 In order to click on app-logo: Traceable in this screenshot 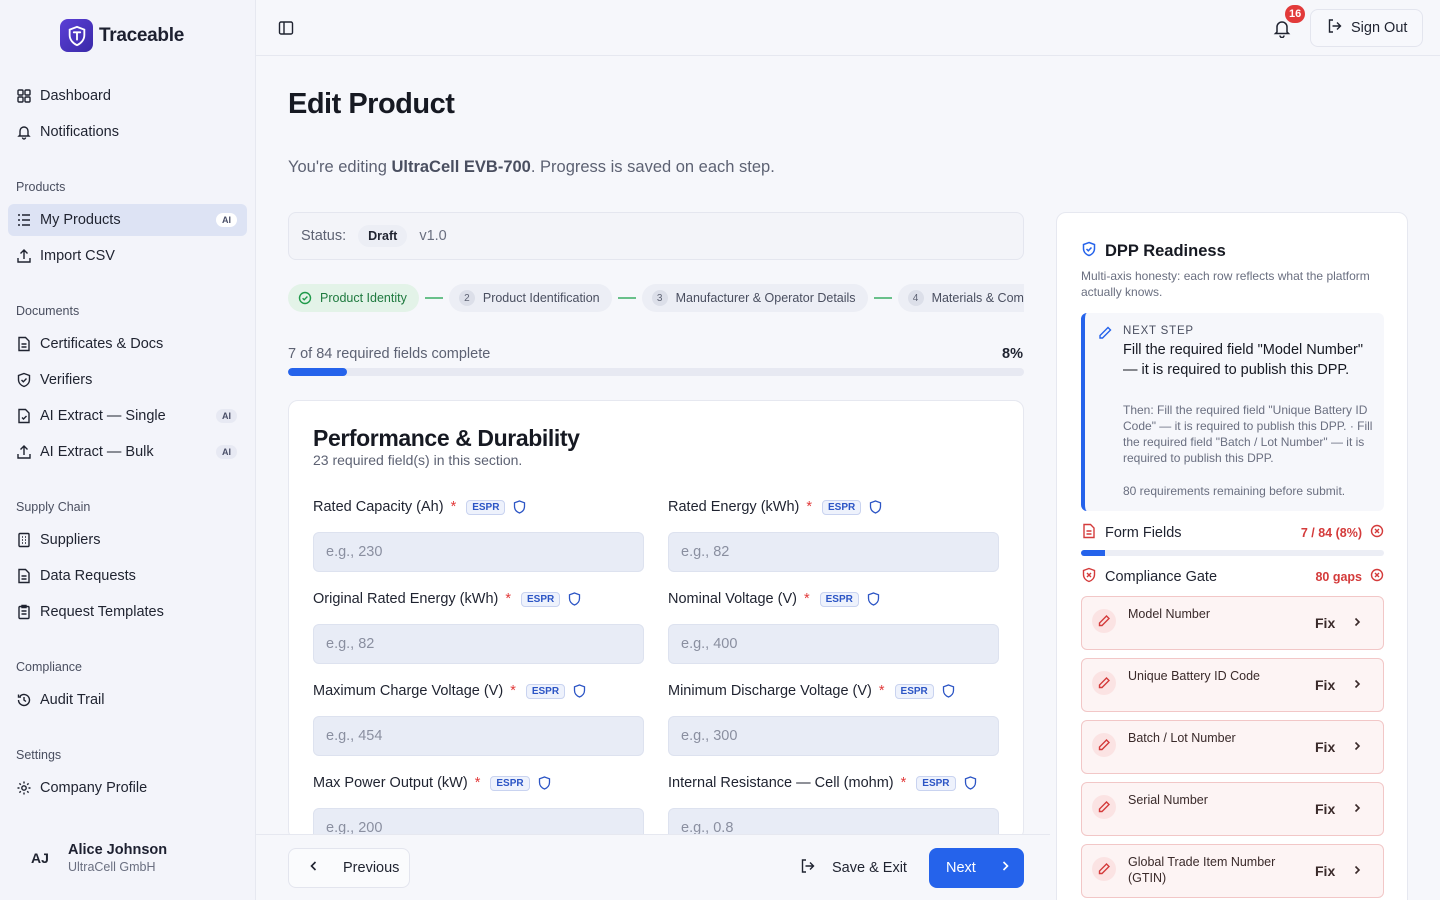, I will do `click(122, 35)`.